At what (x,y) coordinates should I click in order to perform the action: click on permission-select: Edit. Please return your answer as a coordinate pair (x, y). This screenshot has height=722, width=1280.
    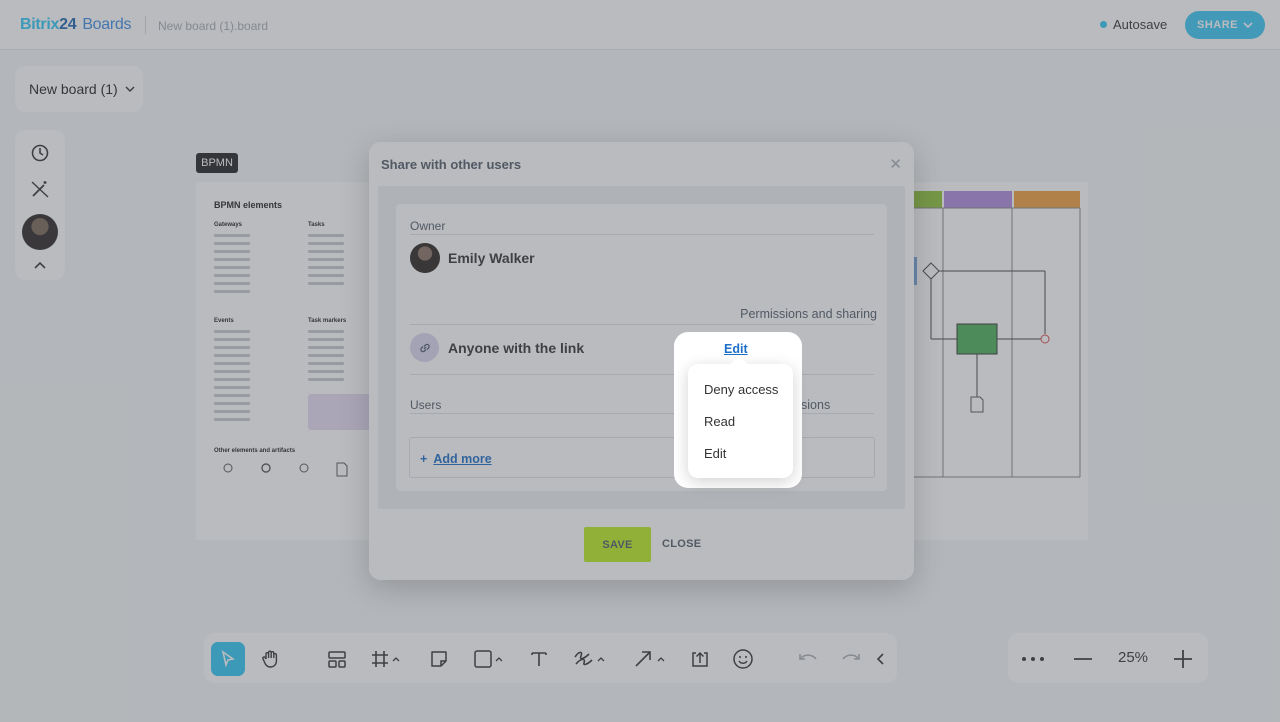
    Looking at the image, I should click on (736, 349).